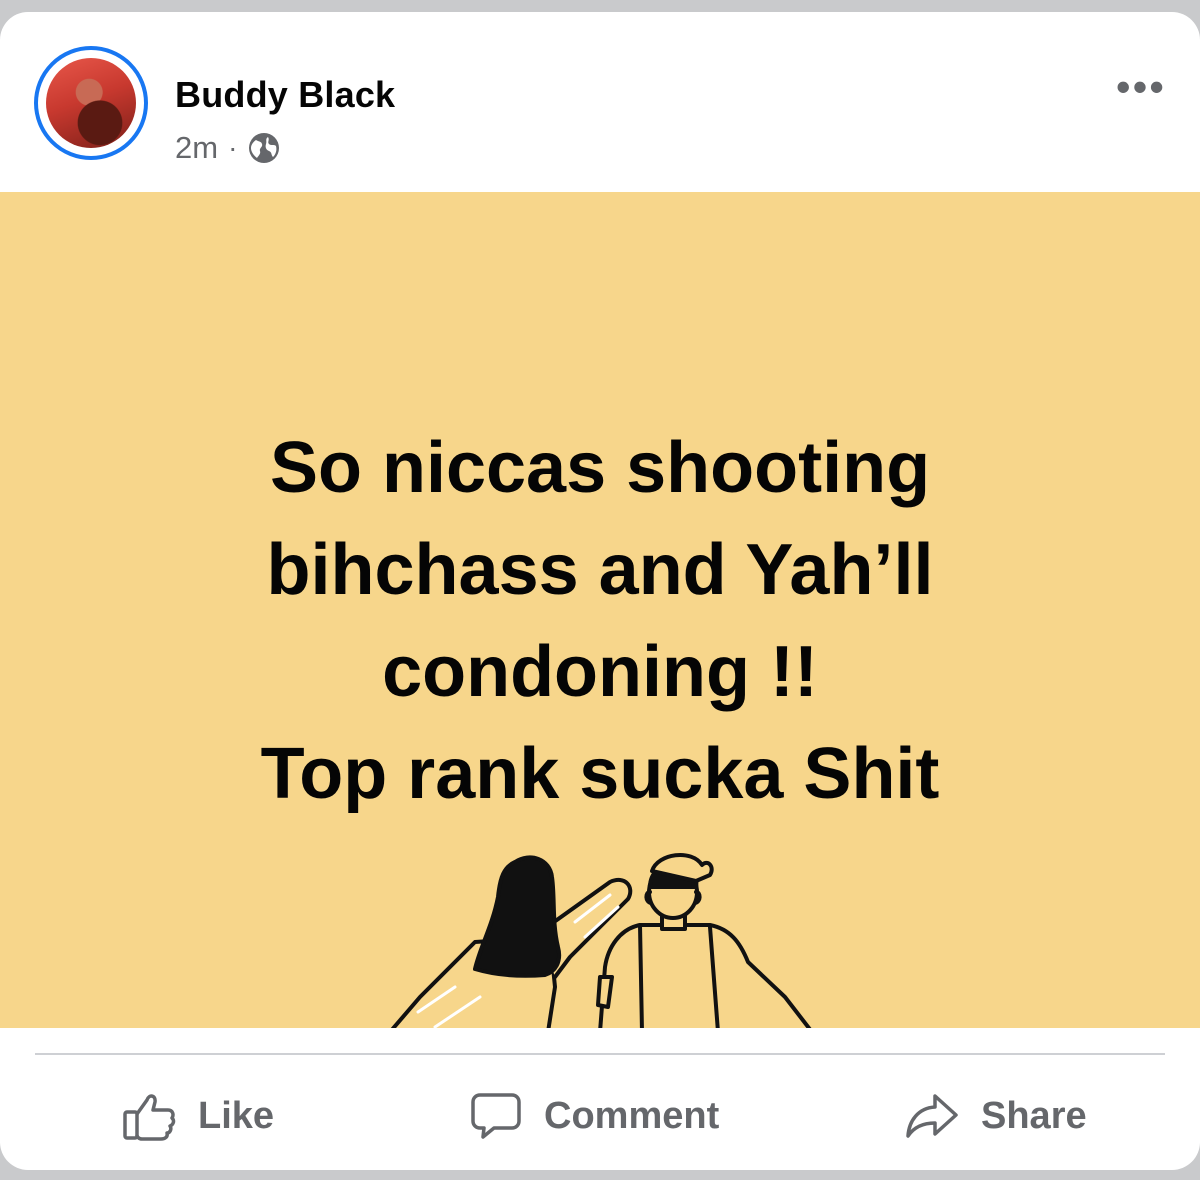 The image size is (1200, 1180). I want to click on like-label: Like, so click(236, 1115).